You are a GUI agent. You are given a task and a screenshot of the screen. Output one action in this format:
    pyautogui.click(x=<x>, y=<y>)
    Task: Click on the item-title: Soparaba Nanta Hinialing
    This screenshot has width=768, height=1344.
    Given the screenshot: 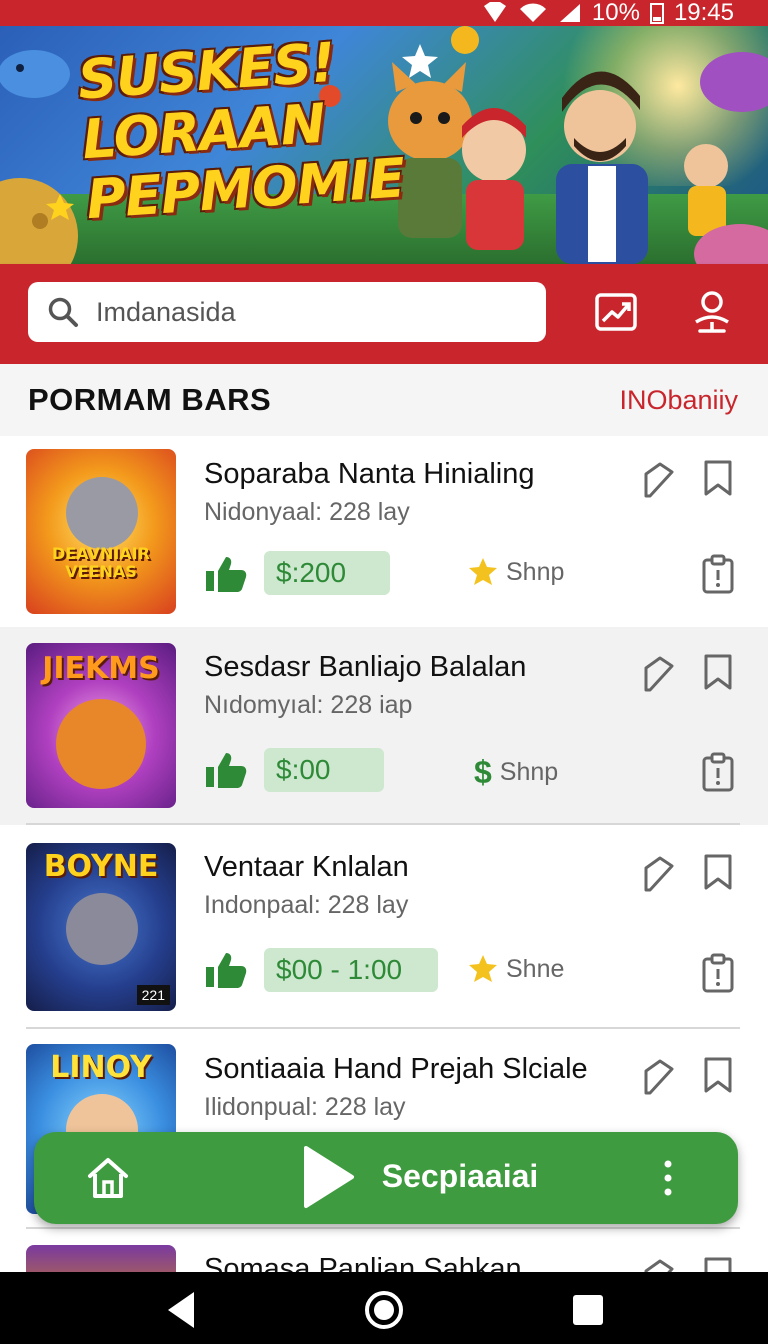 What is the action you would take?
    pyautogui.click(x=369, y=474)
    